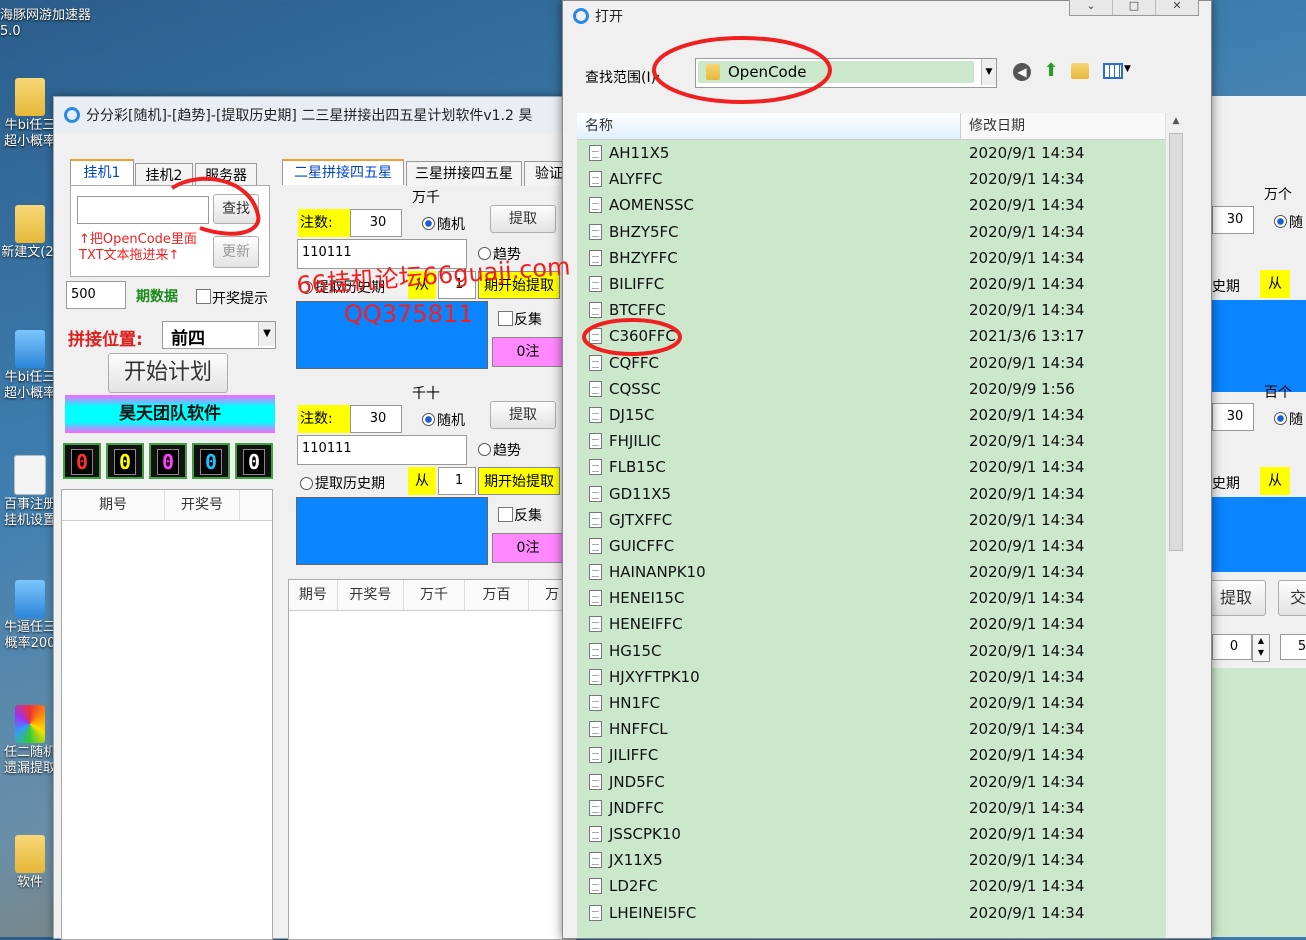 This screenshot has width=1306, height=940. I want to click on spin-input: 5, so click(1293, 647).